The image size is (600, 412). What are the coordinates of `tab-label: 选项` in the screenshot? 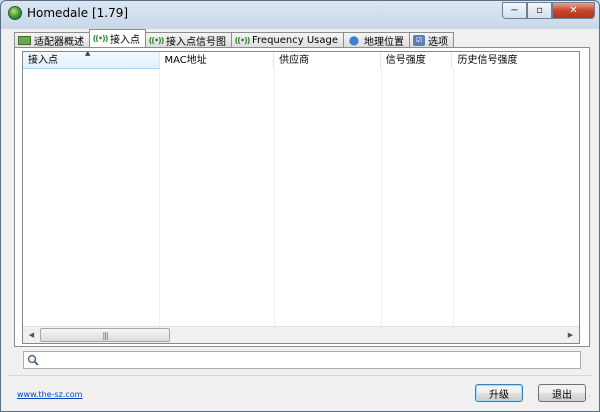 It's located at (438, 42).